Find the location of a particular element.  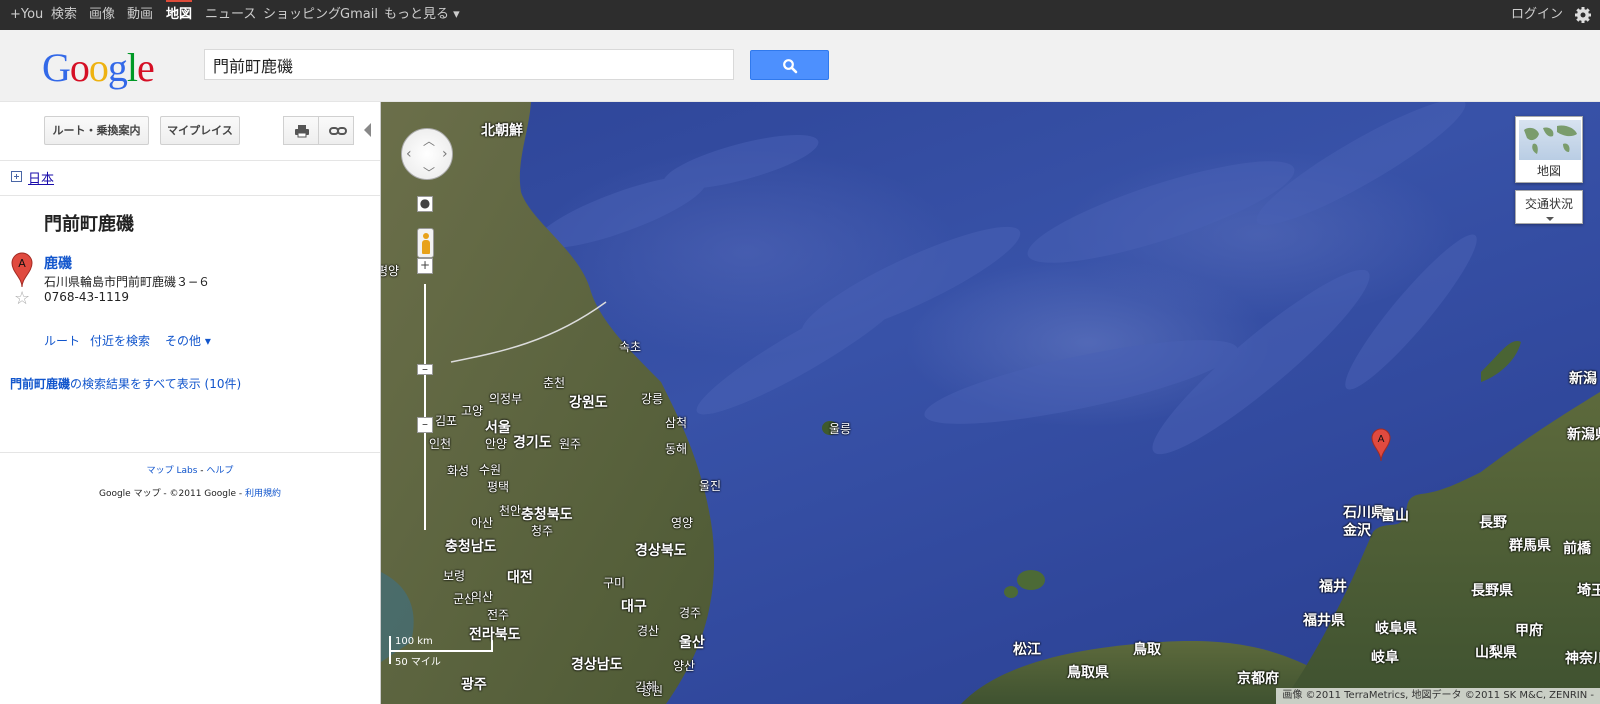

map-place-label: 서울 is located at coordinates (498, 428).